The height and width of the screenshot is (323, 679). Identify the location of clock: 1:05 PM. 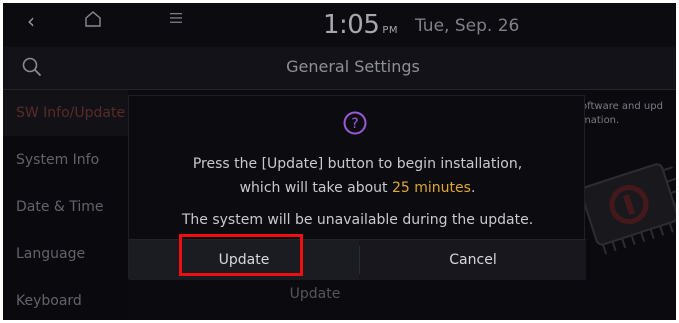
(360, 25).